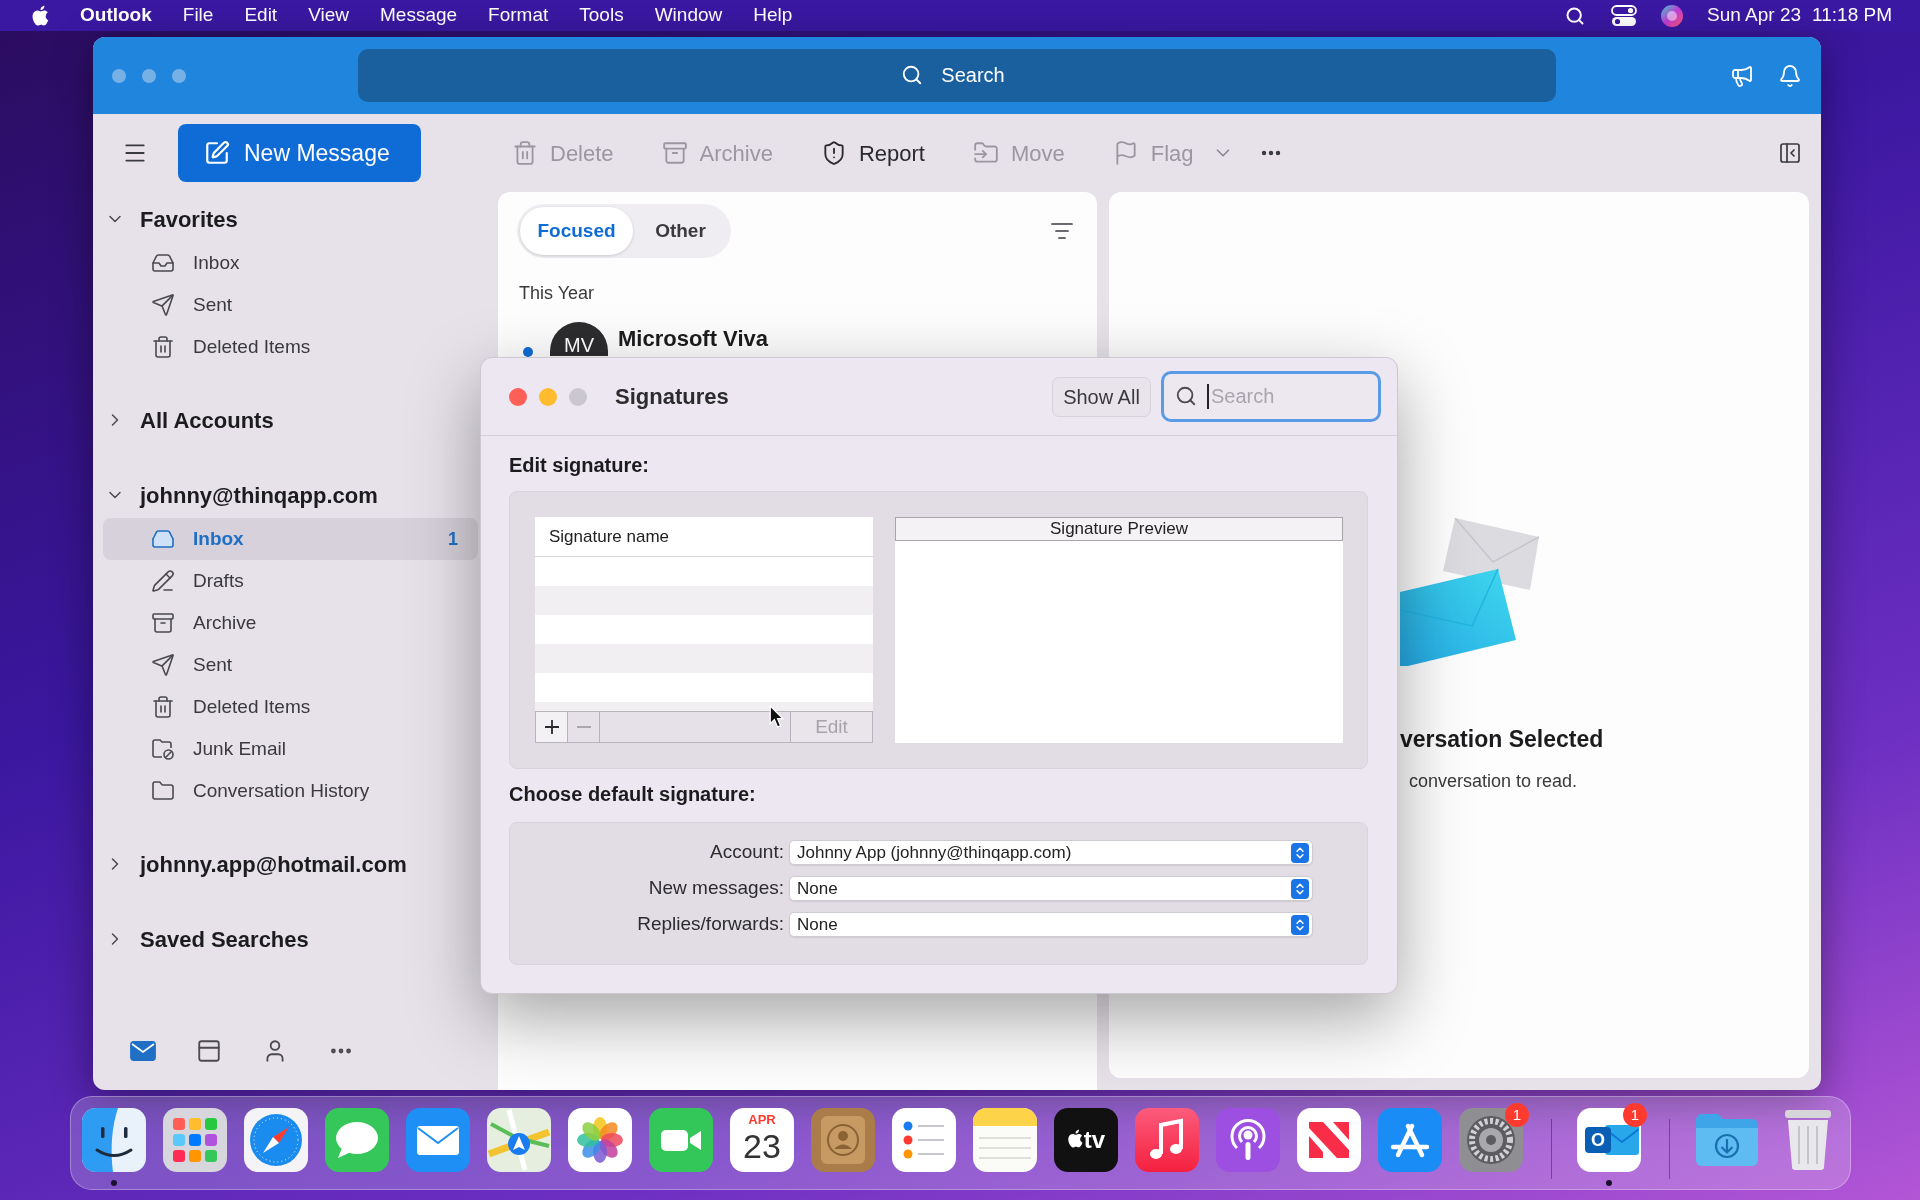  What do you see at coordinates (419, 15) in the screenshot?
I see `menu-item: Message` at bounding box center [419, 15].